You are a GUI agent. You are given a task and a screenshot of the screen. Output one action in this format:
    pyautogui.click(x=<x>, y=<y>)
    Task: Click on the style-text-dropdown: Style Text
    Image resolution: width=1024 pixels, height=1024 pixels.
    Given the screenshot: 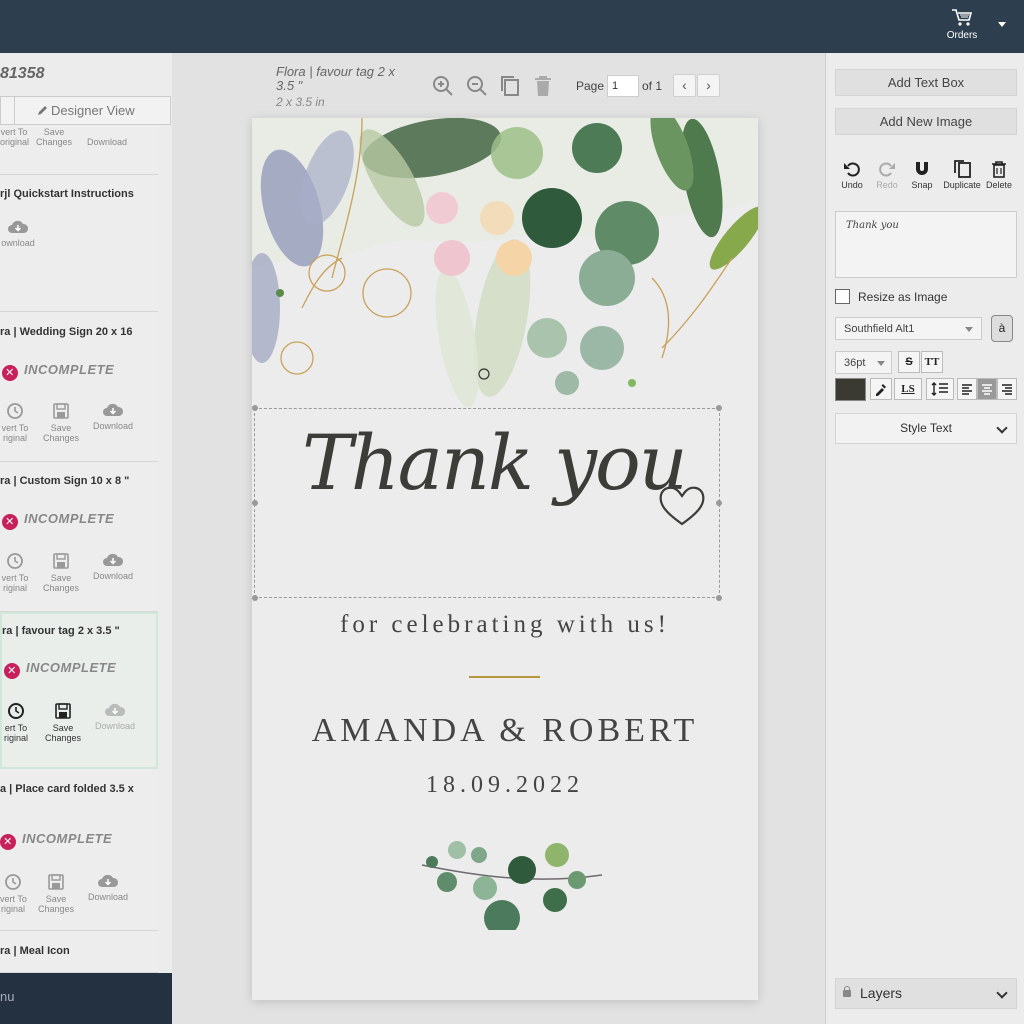 What is the action you would take?
    pyautogui.click(x=926, y=428)
    